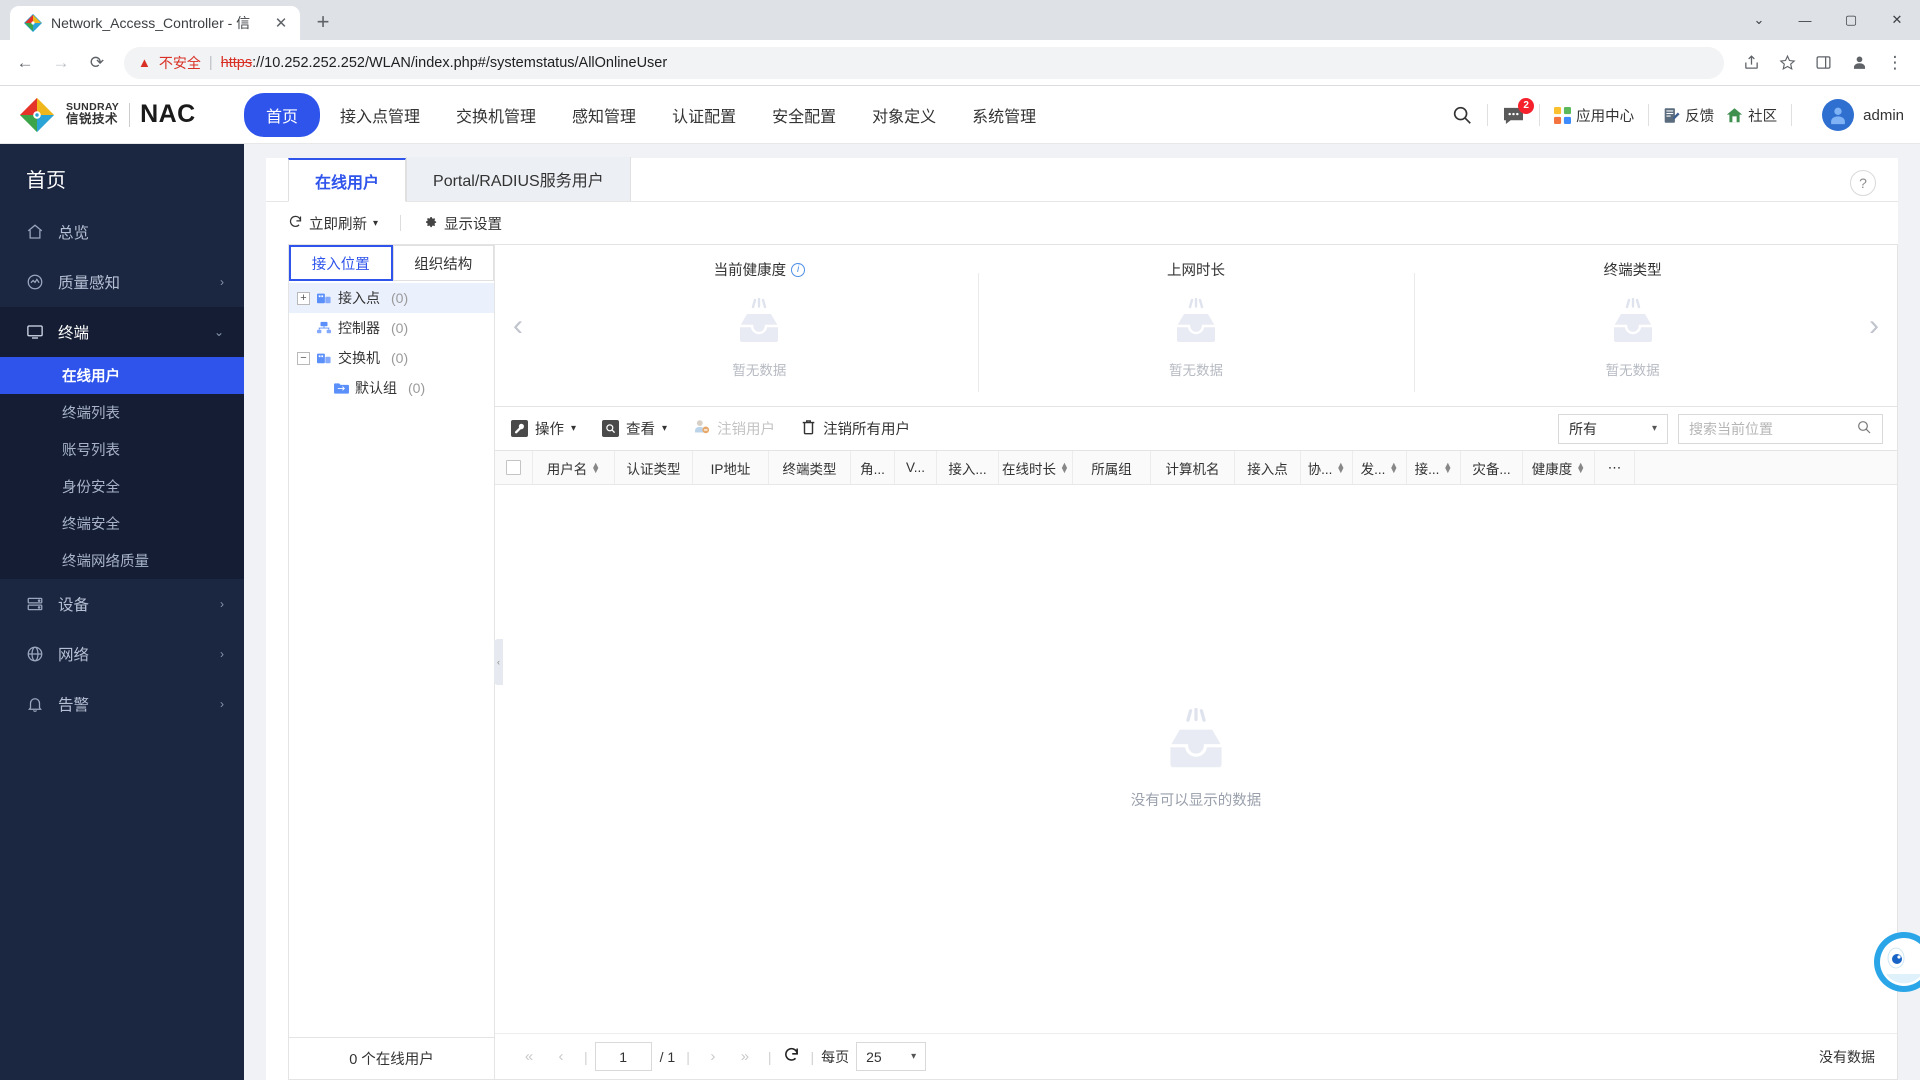 The width and height of the screenshot is (1920, 1080). I want to click on tree-node-controller: 控制器 (0), so click(391, 328).